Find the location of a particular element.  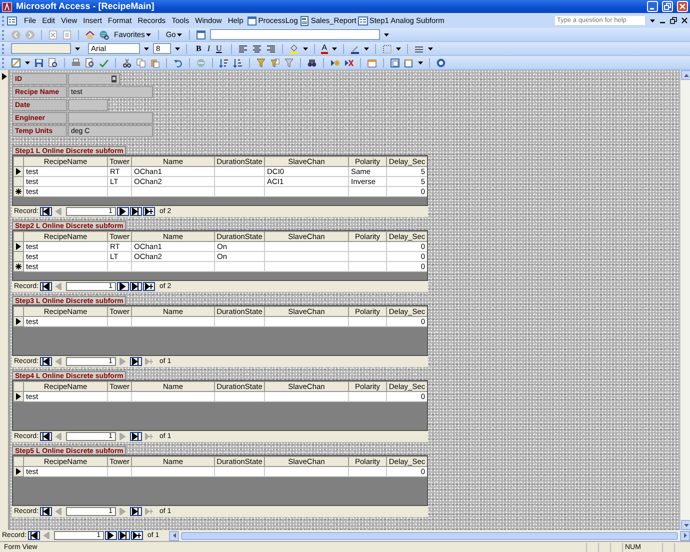

restore-button is located at coordinates (667, 6).